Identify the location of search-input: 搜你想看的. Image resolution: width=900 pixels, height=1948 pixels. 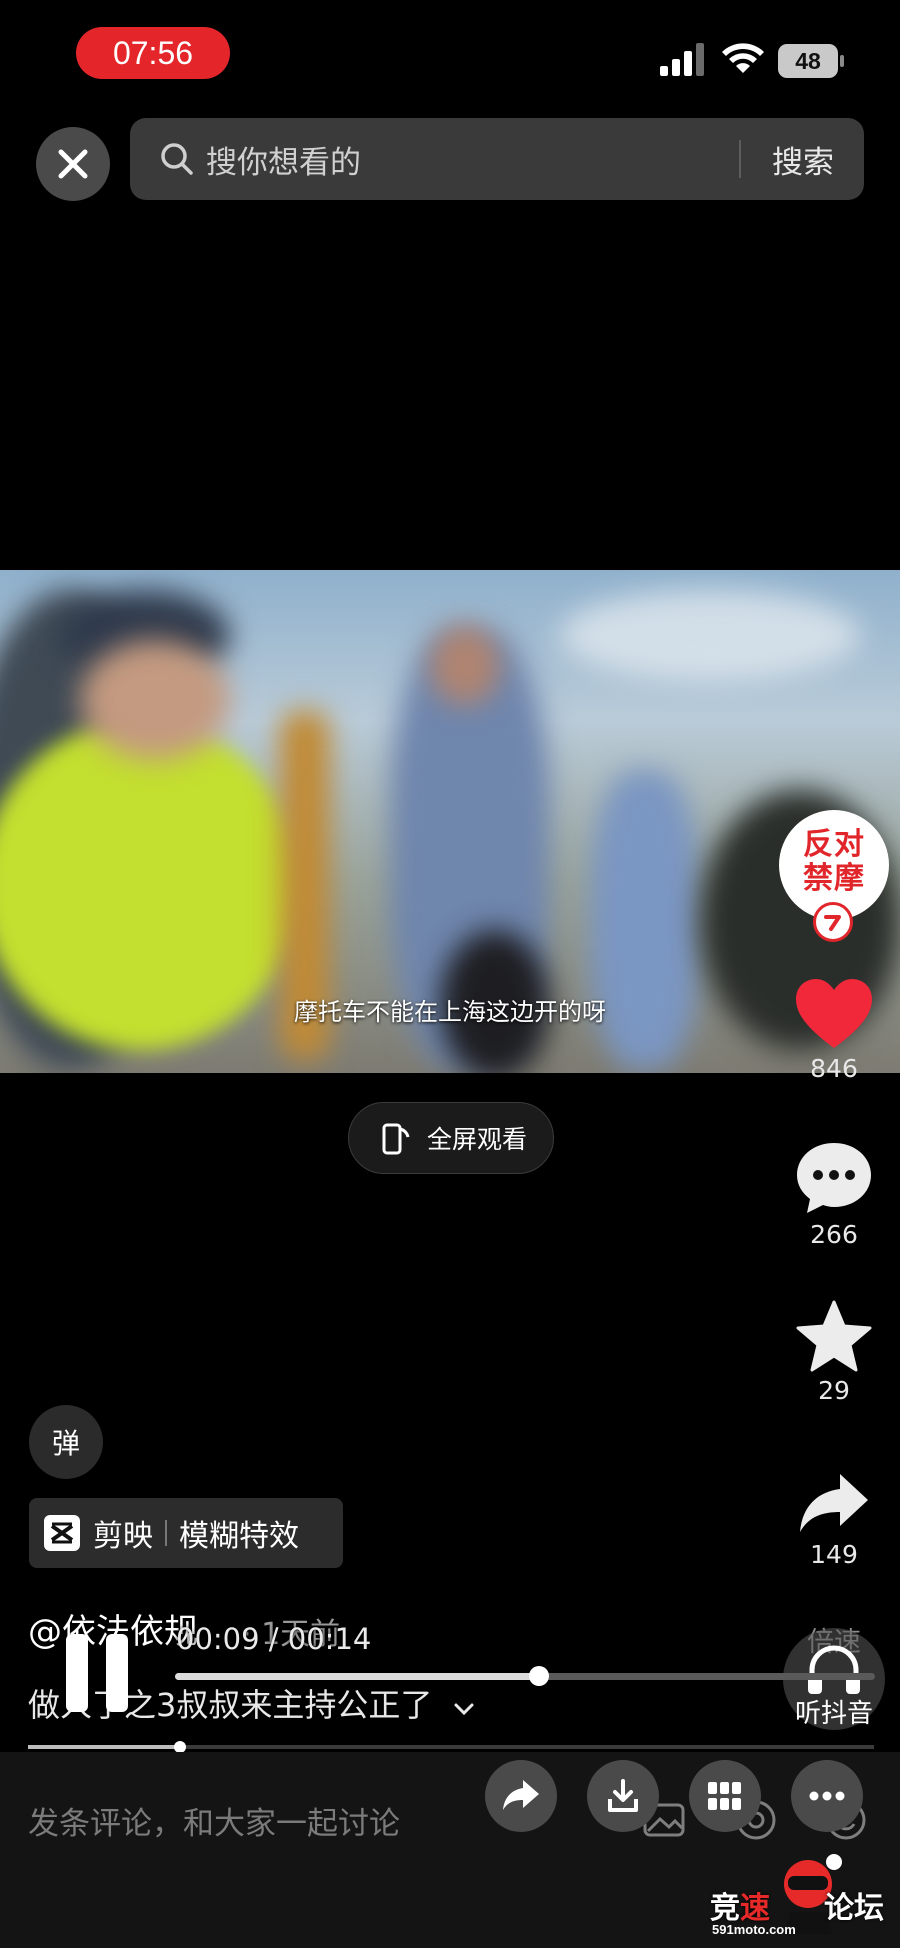
(283, 159).